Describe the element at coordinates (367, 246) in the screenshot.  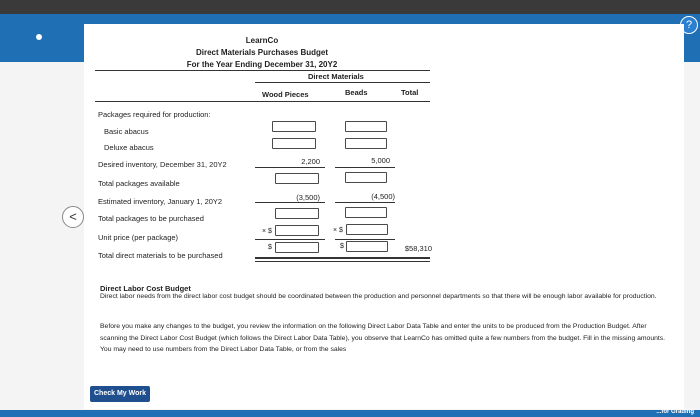
I see `total-direct-materials-beads-input` at that location.